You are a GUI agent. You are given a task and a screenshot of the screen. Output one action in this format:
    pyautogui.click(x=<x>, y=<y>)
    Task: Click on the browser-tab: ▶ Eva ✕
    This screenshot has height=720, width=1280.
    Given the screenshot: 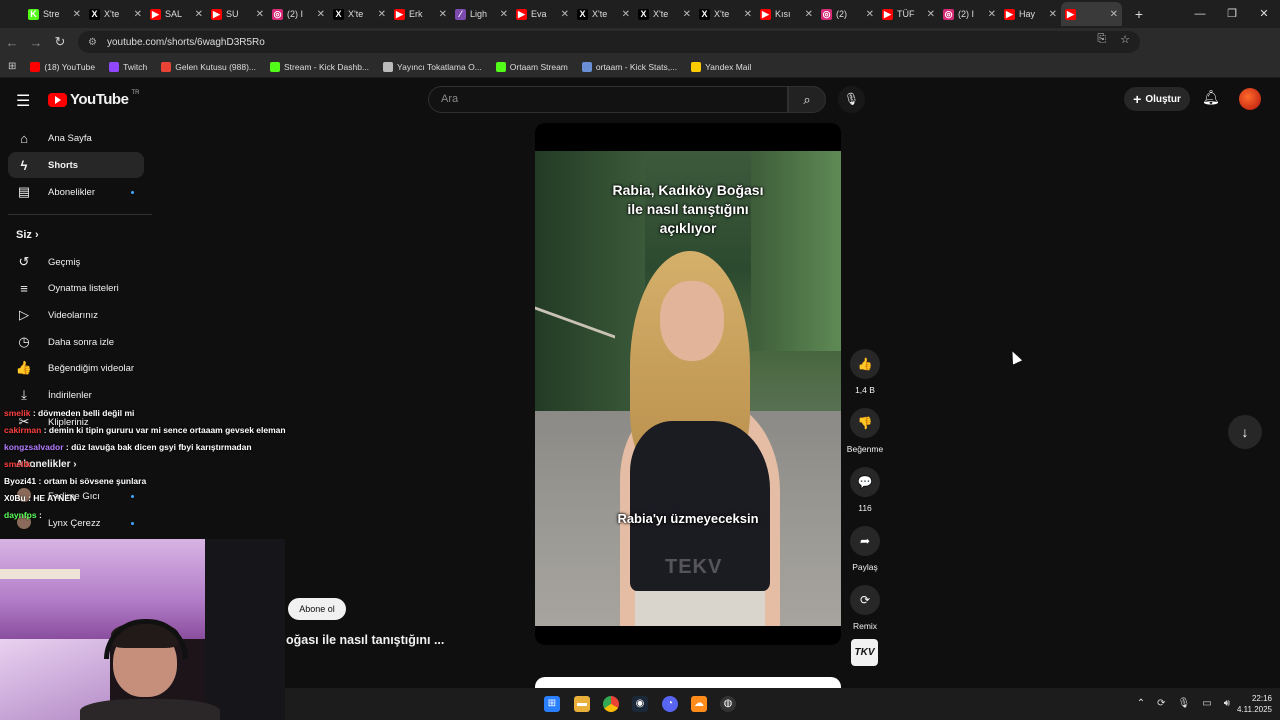 What is the action you would take?
    pyautogui.click(x=542, y=14)
    